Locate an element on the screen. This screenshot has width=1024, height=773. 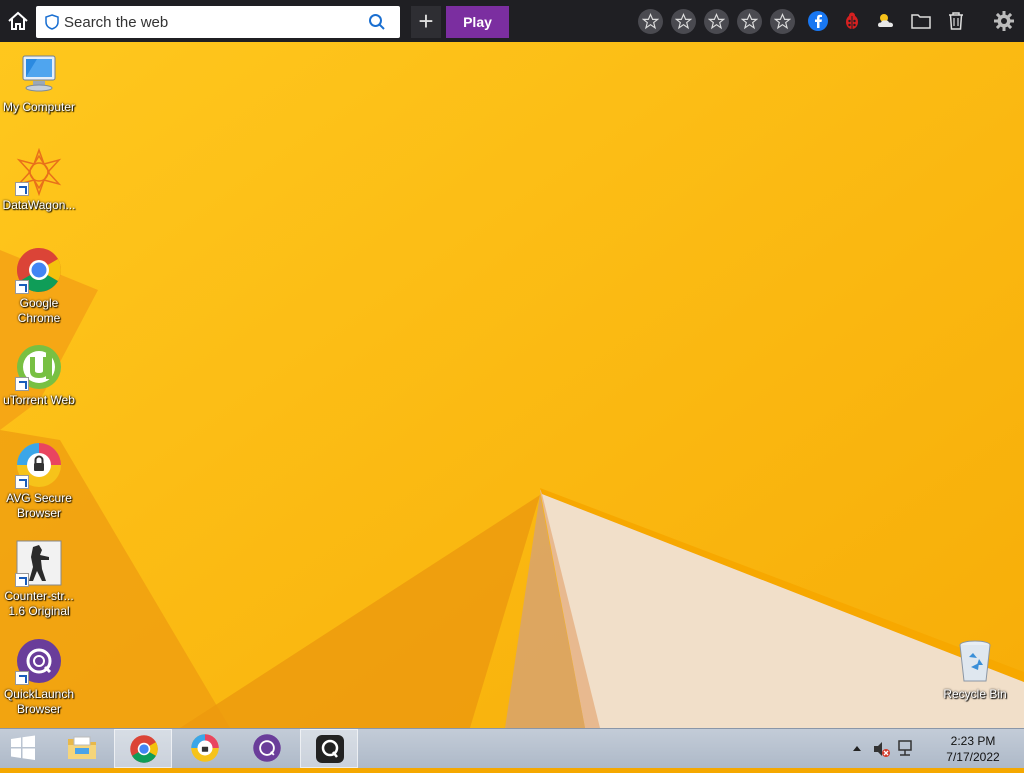
file-explorer-icon is located at coordinates (82, 747).